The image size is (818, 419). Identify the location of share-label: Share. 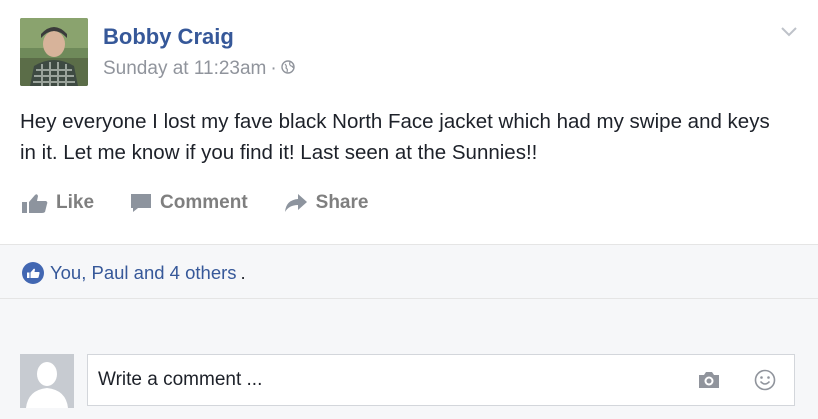
(342, 202).